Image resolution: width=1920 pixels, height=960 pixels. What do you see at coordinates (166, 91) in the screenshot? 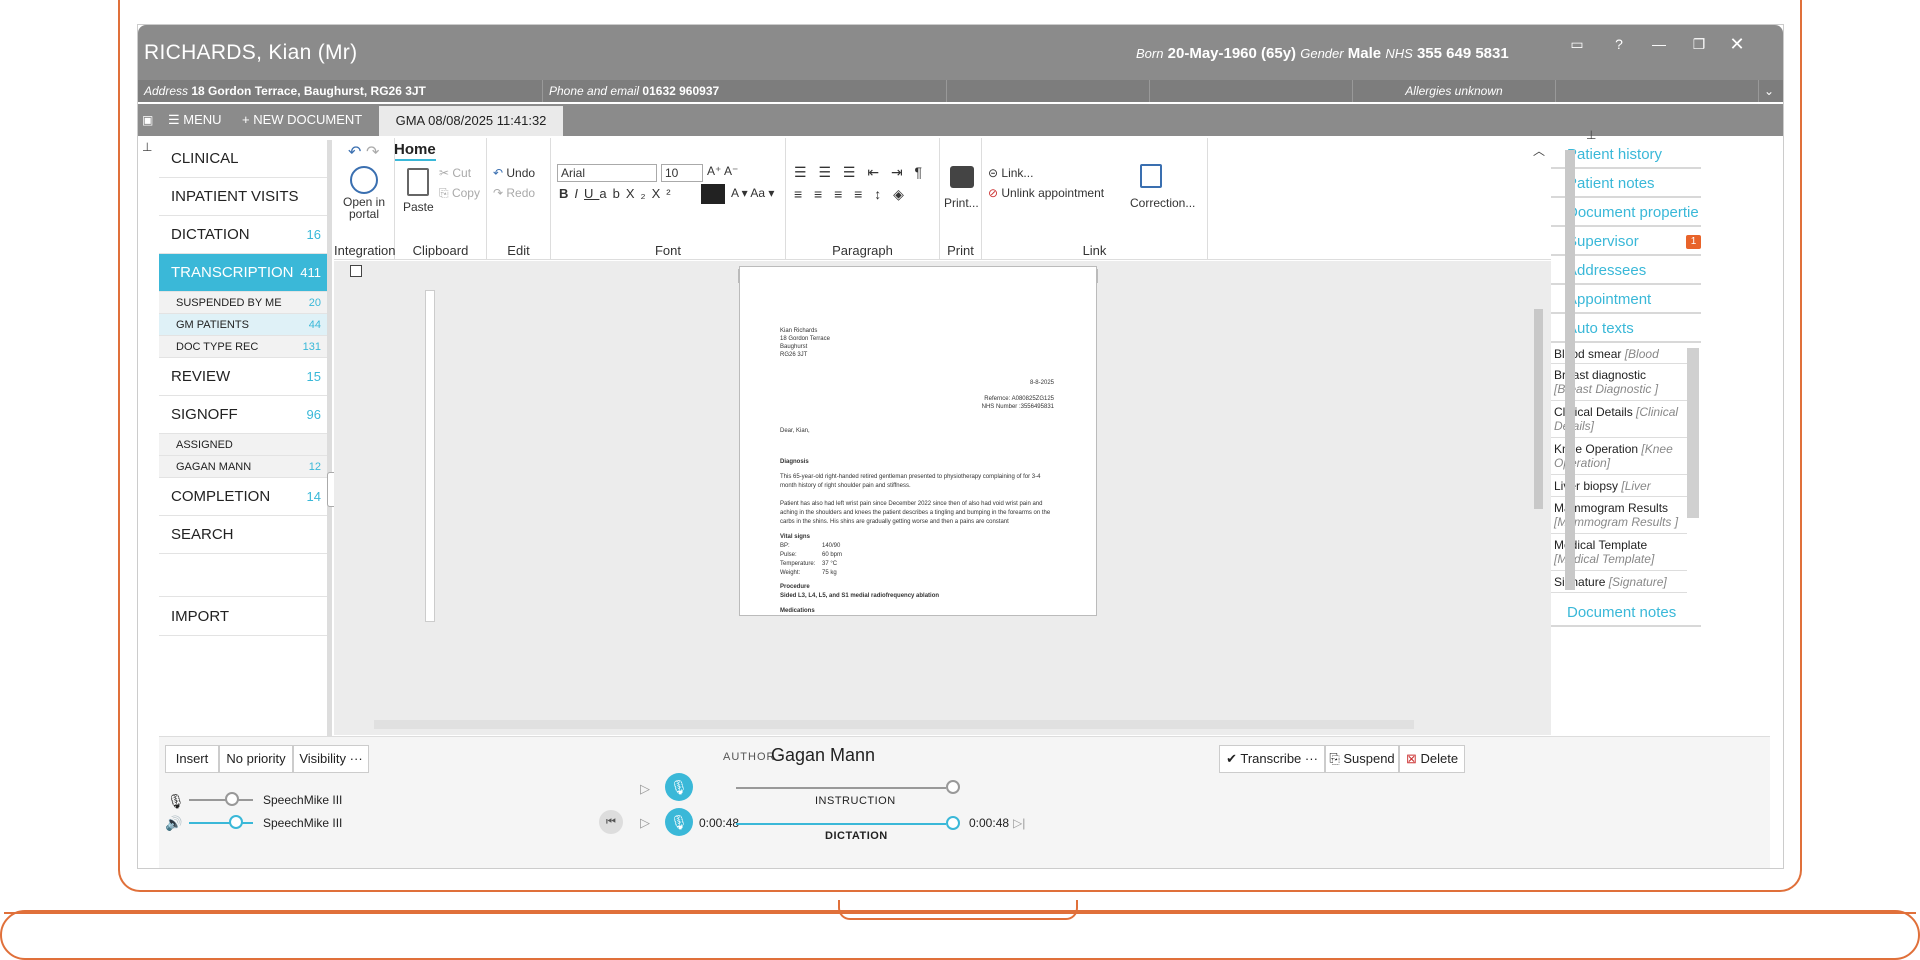
I see `address-label: Address` at bounding box center [166, 91].